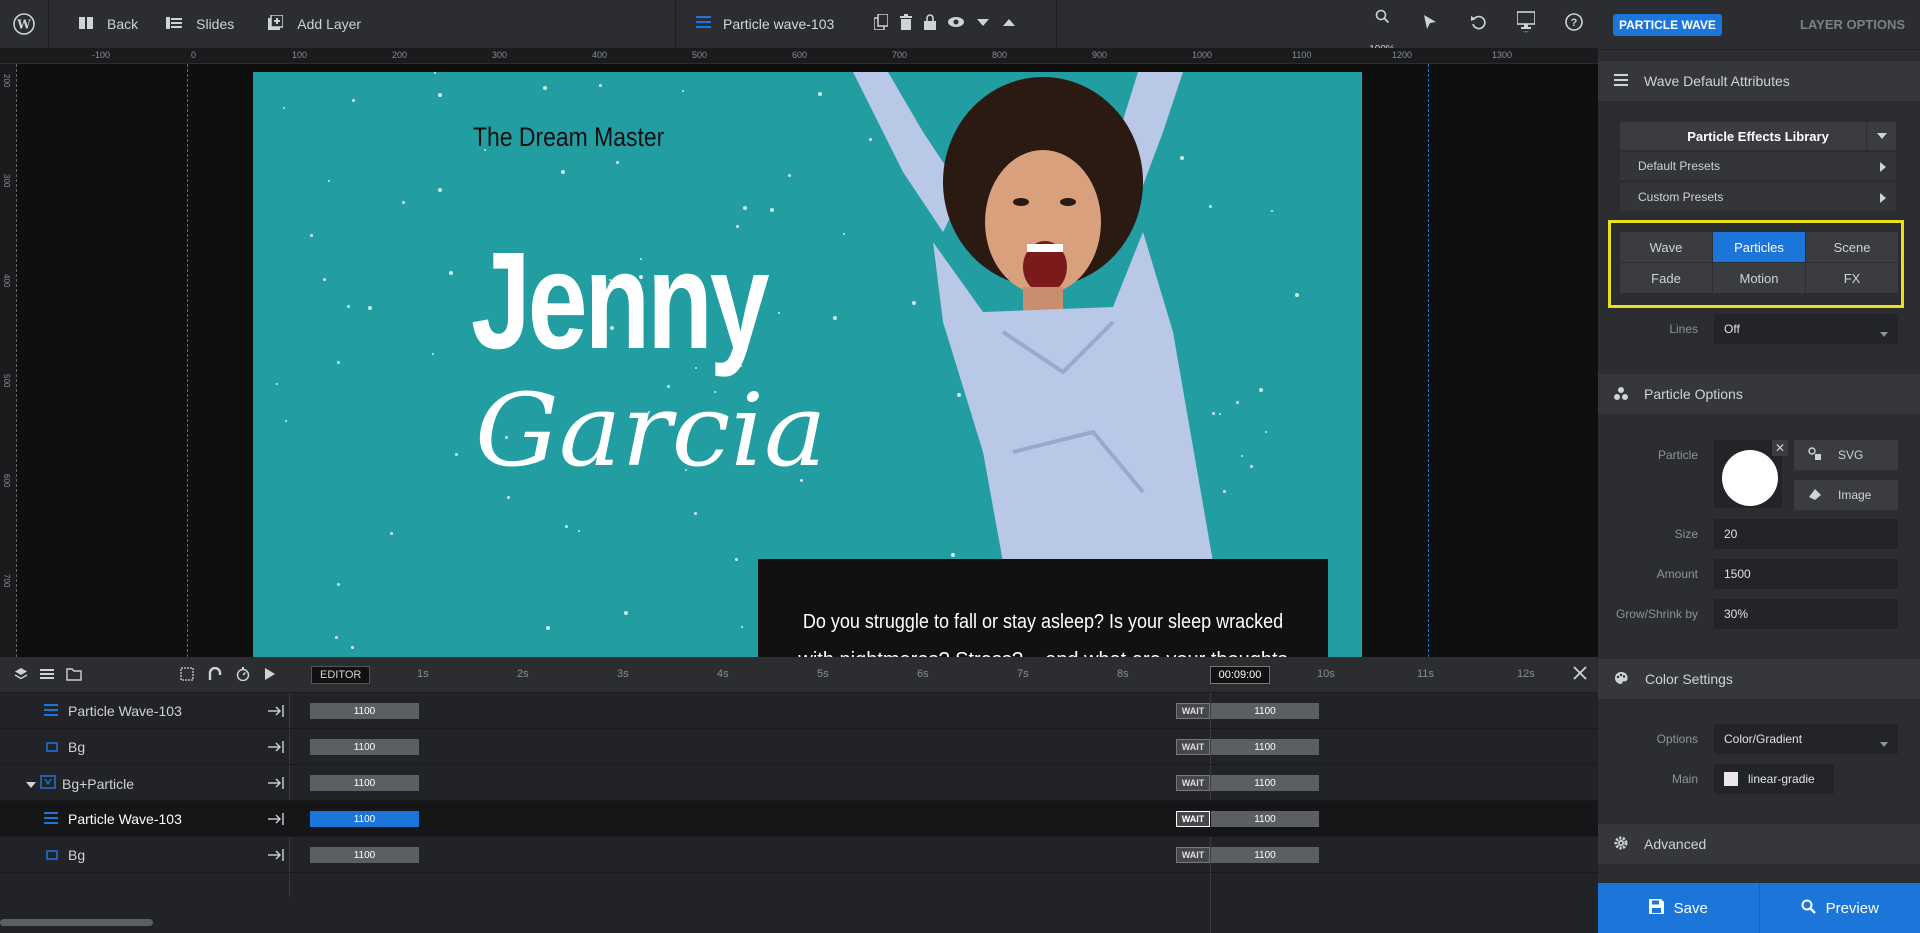 Image resolution: width=1920 pixels, height=933 pixels. I want to click on close-timeline-icon, so click(1580, 675).